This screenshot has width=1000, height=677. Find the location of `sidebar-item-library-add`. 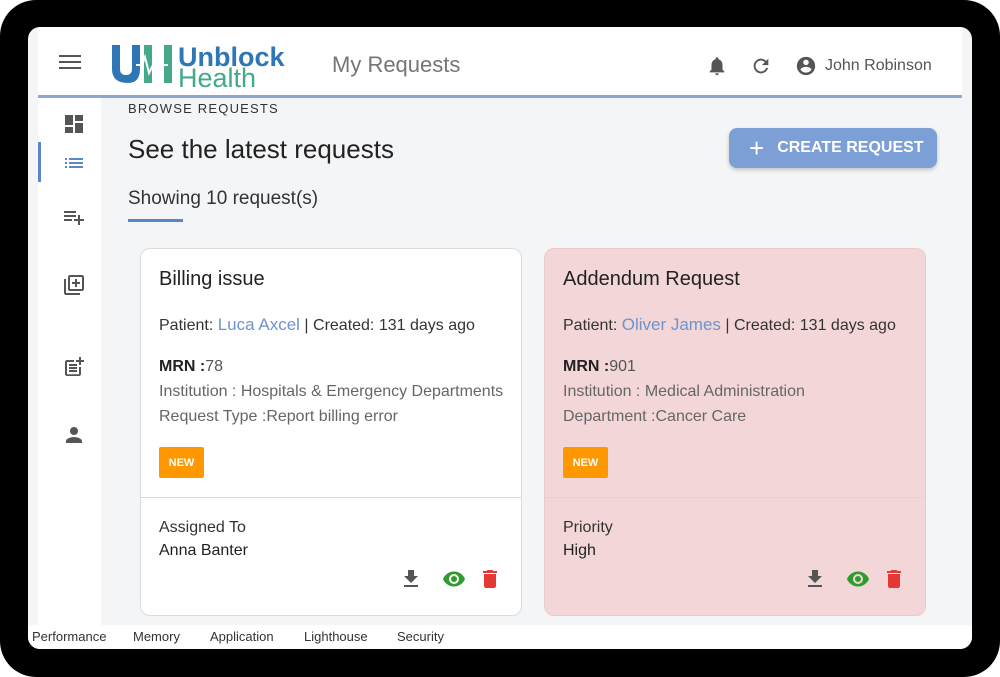

sidebar-item-library-add is located at coordinates (74, 285).